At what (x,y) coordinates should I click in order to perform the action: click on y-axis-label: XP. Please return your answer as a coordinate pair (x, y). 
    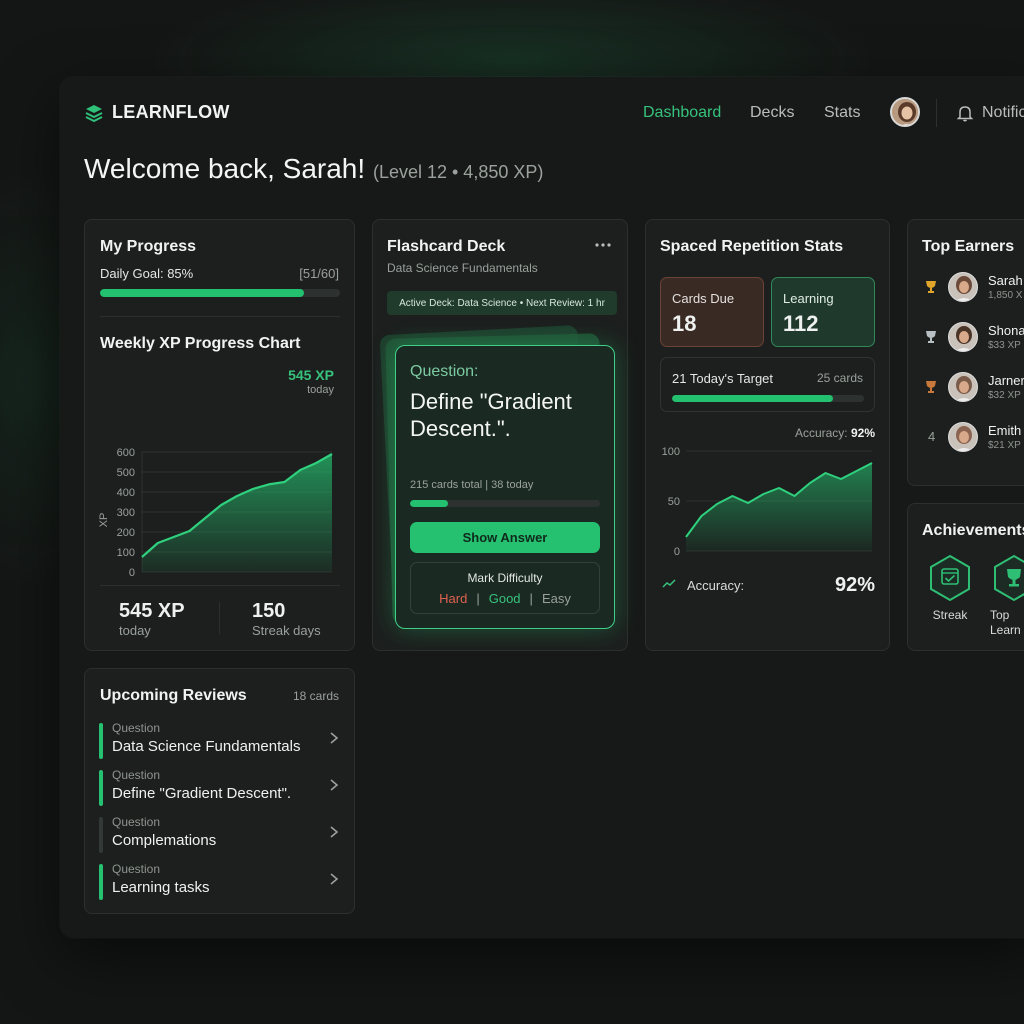
    Looking at the image, I should click on (104, 520).